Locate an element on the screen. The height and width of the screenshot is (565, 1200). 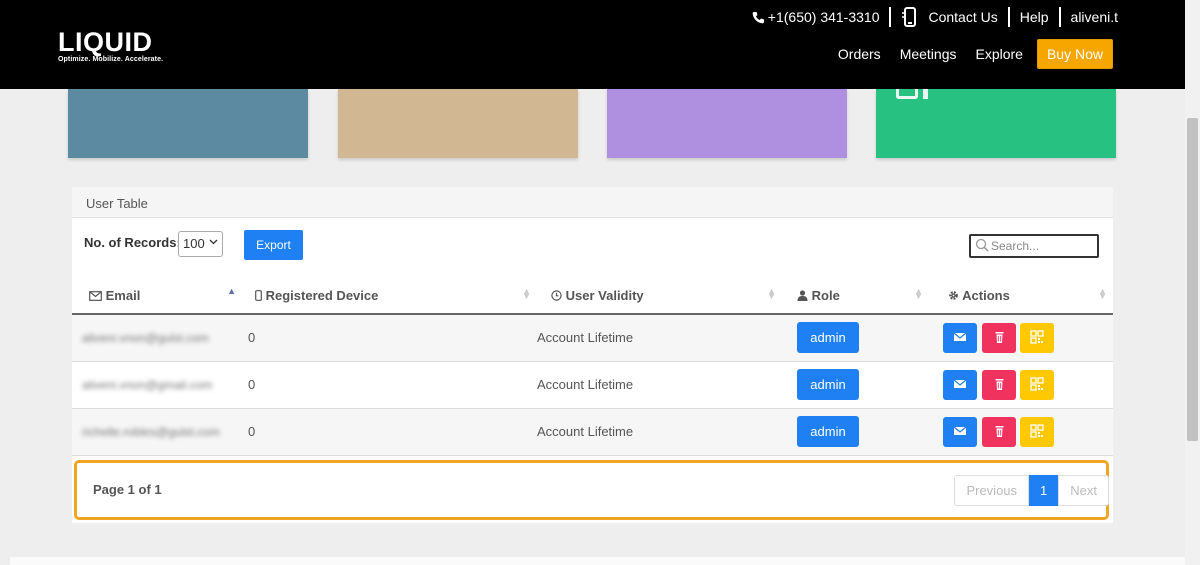
phone-icon is located at coordinates (758, 17).